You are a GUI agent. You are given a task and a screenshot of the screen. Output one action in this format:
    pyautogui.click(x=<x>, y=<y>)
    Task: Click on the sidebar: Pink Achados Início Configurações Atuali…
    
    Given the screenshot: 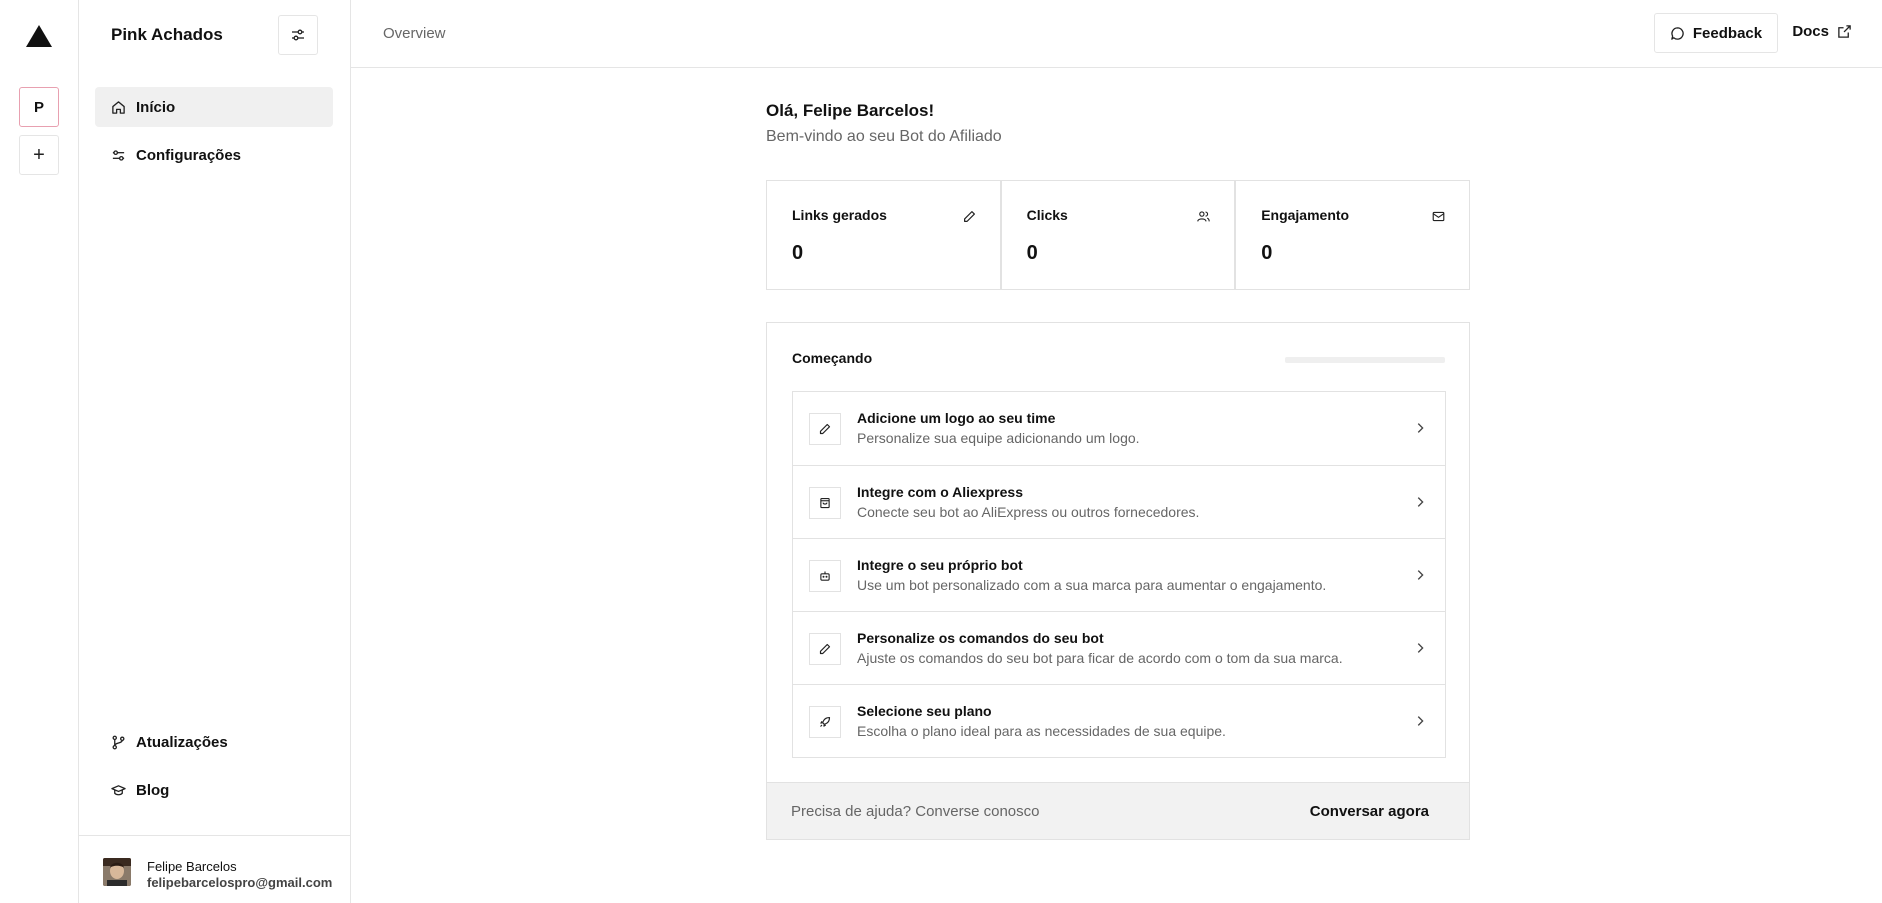 What is the action you would take?
    pyautogui.click(x=215, y=451)
    